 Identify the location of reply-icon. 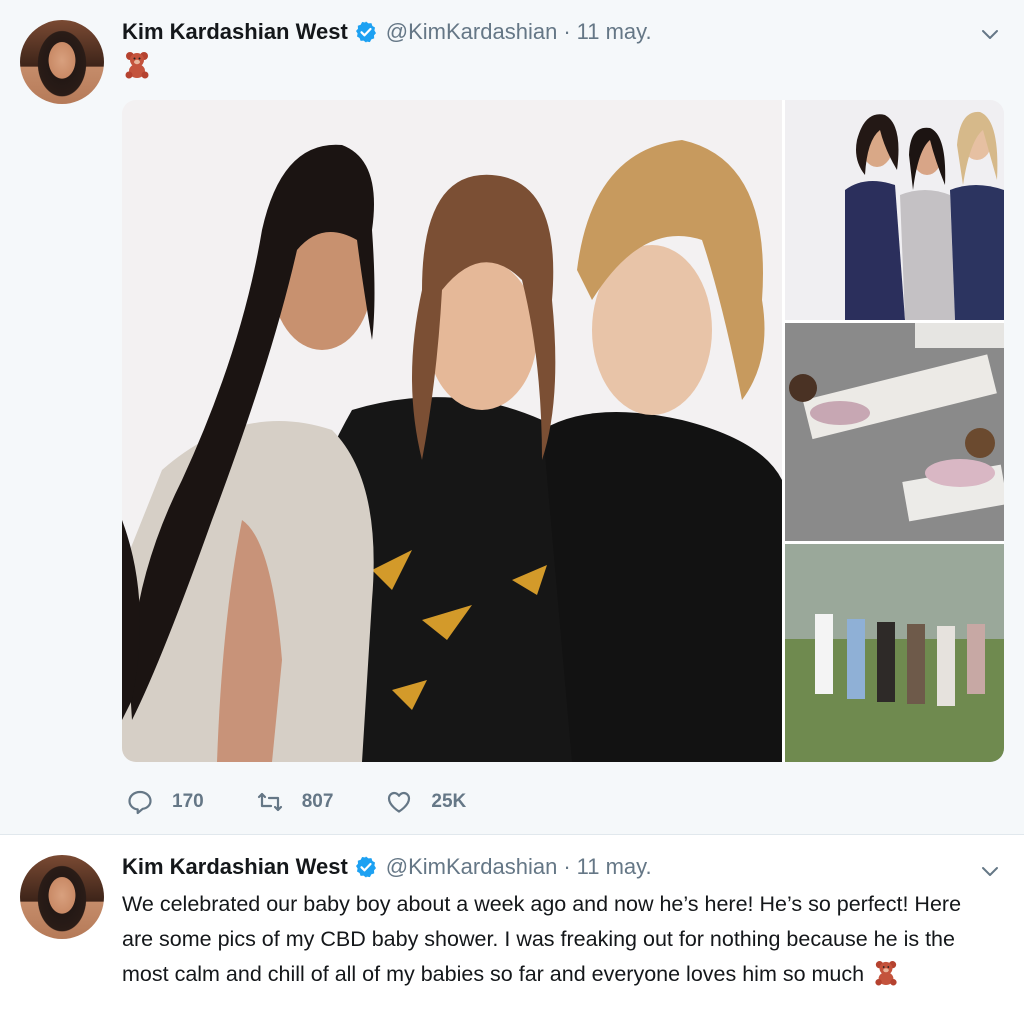
(140, 802).